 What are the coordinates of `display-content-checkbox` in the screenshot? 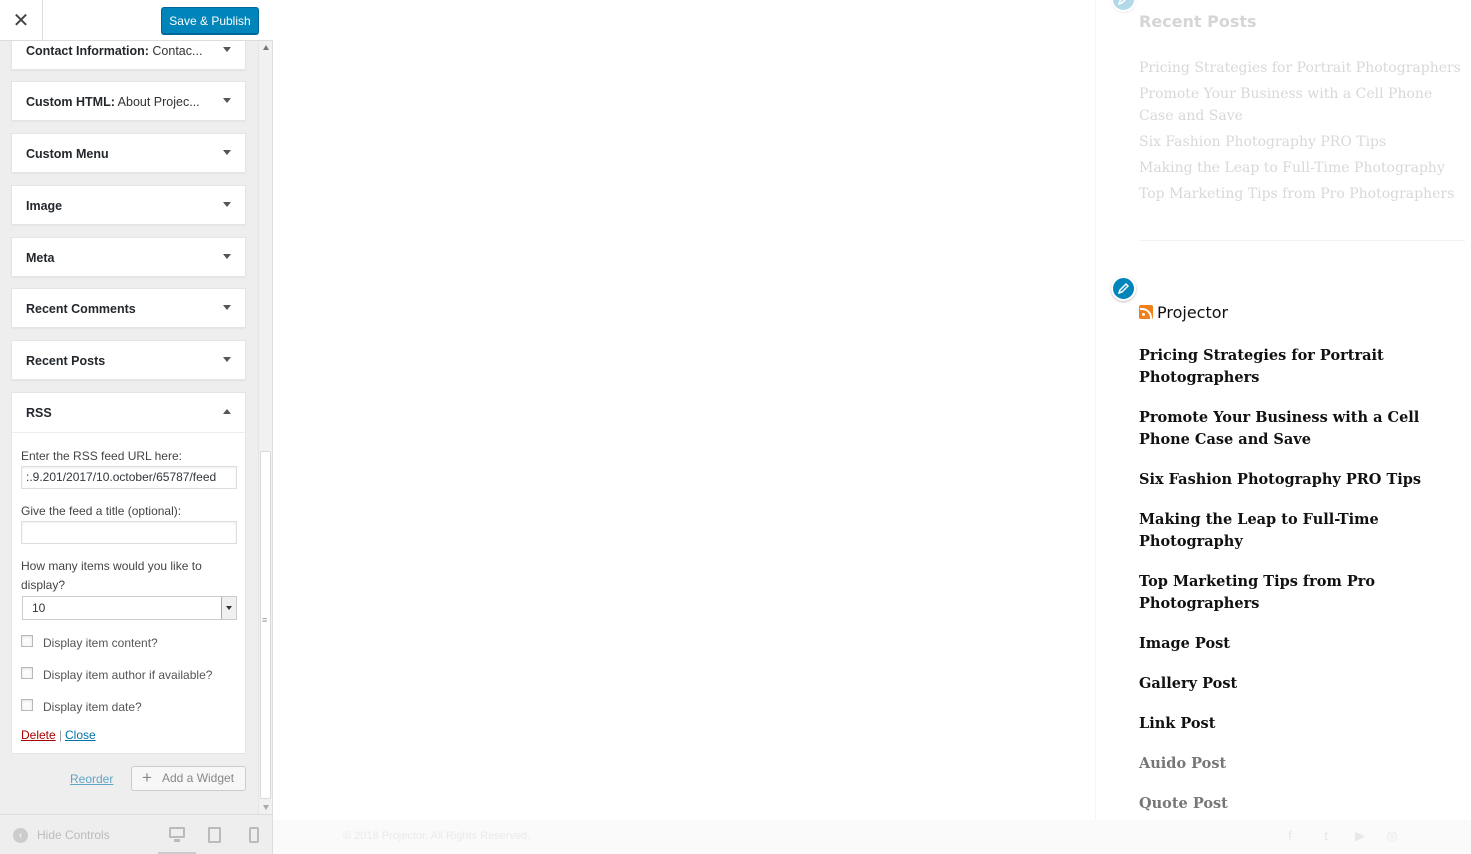 It's located at (27, 641).